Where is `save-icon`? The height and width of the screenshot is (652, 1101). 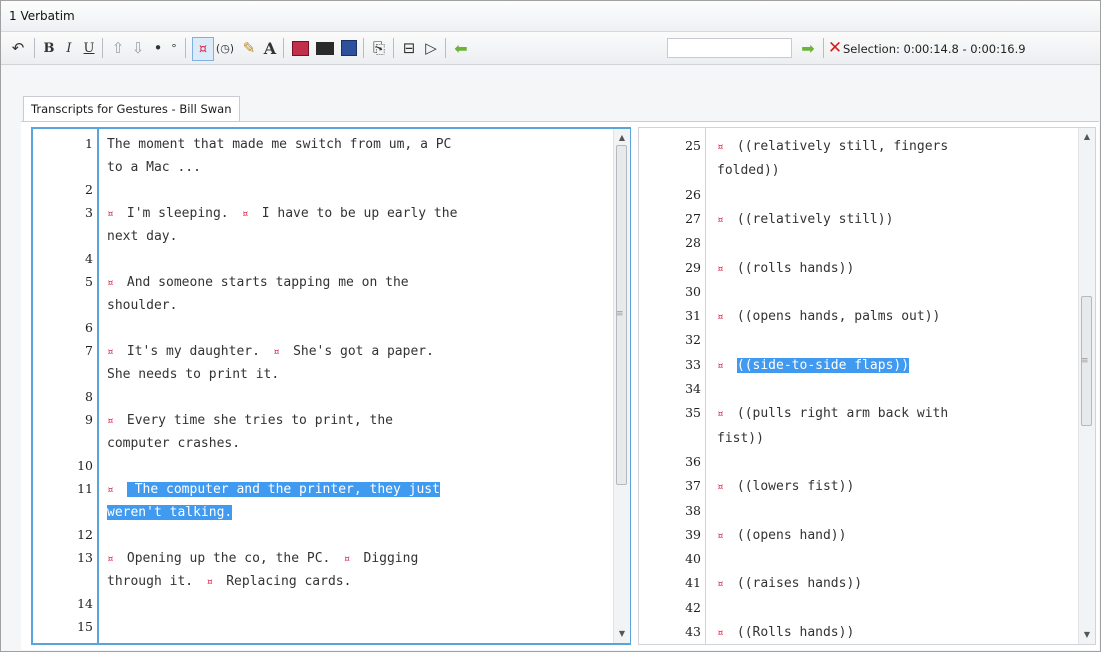 save-icon is located at coordinates (349, 48).